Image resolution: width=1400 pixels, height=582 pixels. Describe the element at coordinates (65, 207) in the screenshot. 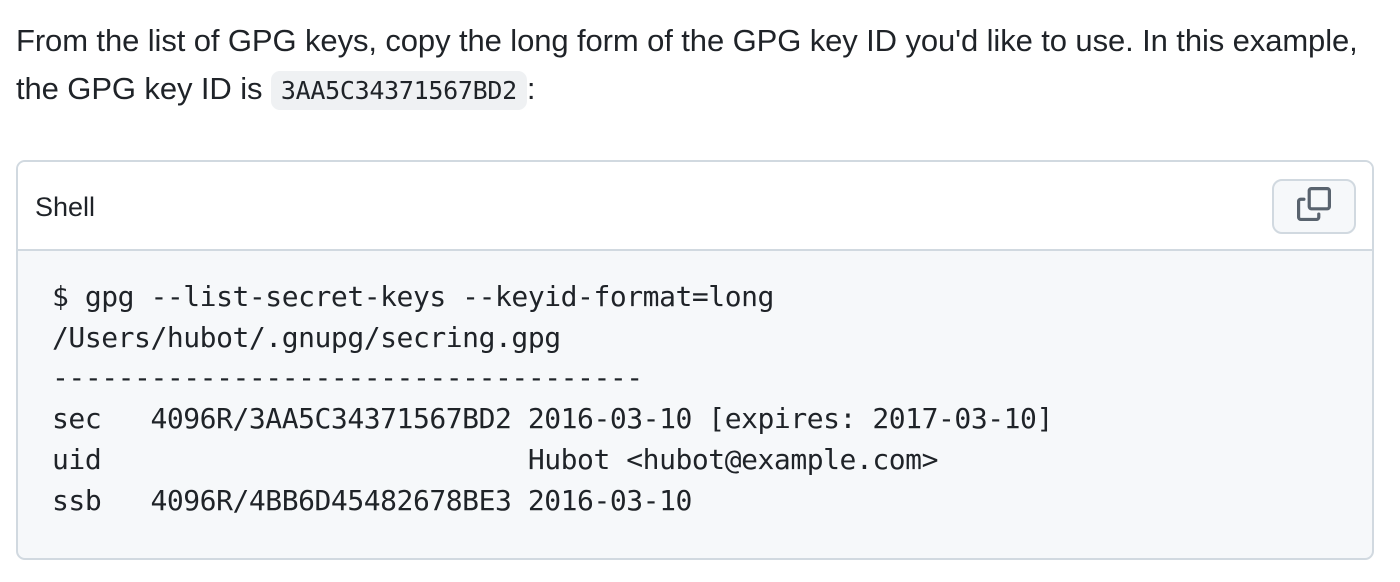

I see `code-language-label: Shell` at that location.